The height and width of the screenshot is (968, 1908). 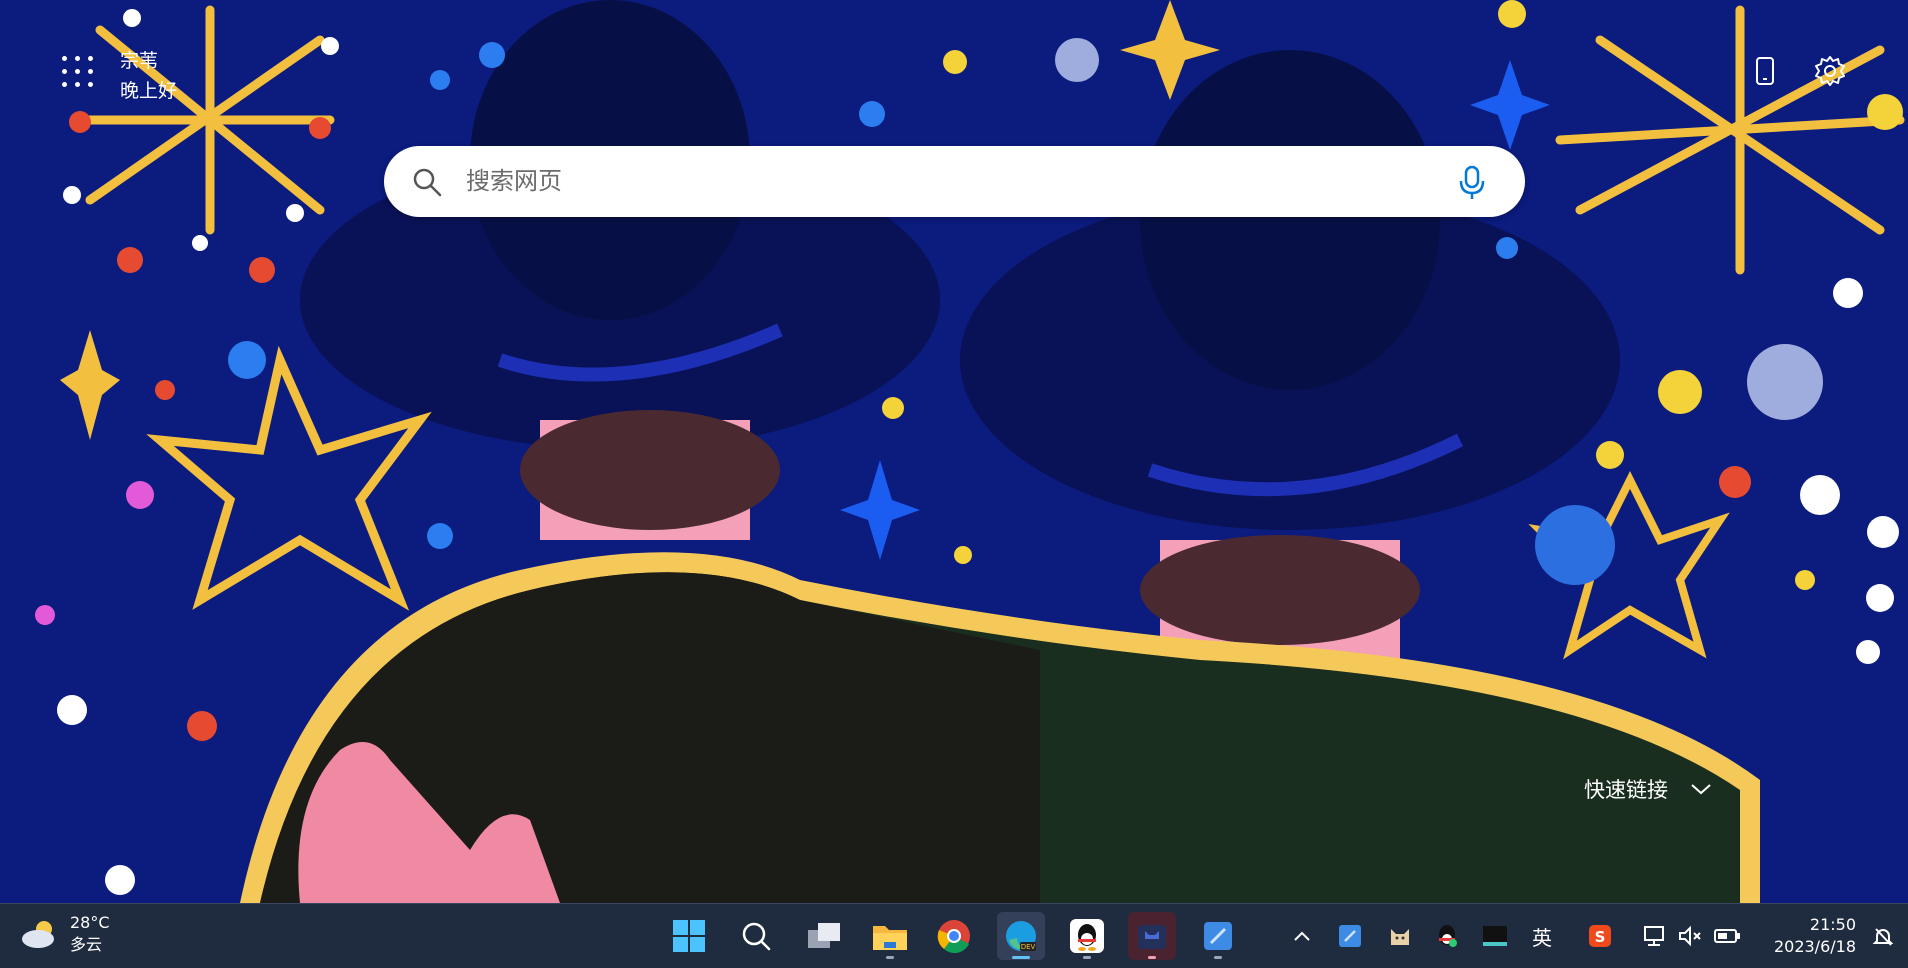 I want to click on svg-text: S, so click(x=1600, y=937).